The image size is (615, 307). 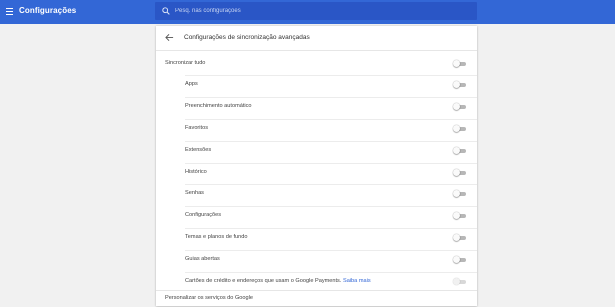 What do you see at coordinates (316, 260) in the screenshot?
I see `sync-item-open-tabs: Guias abertas` at bounding box center [316, 260].